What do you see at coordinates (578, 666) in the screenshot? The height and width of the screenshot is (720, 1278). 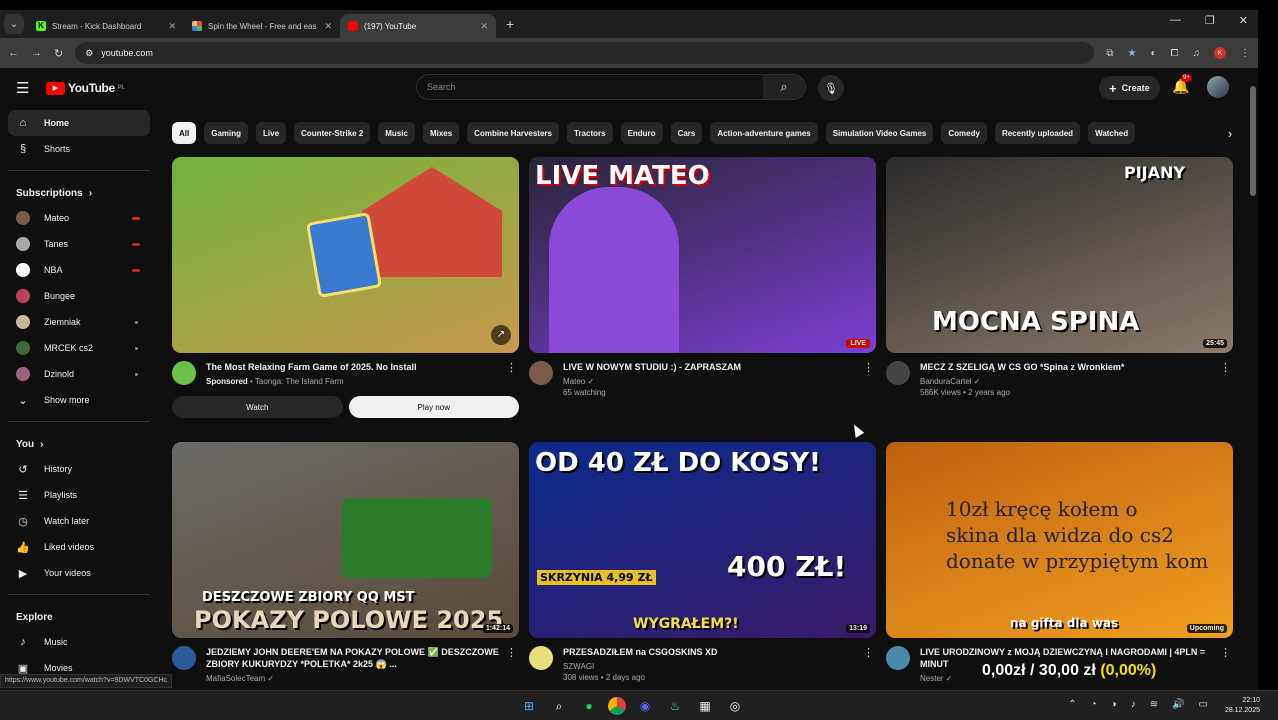 I see `channel-name: SZWAGI` at bounding box center [578, 666].